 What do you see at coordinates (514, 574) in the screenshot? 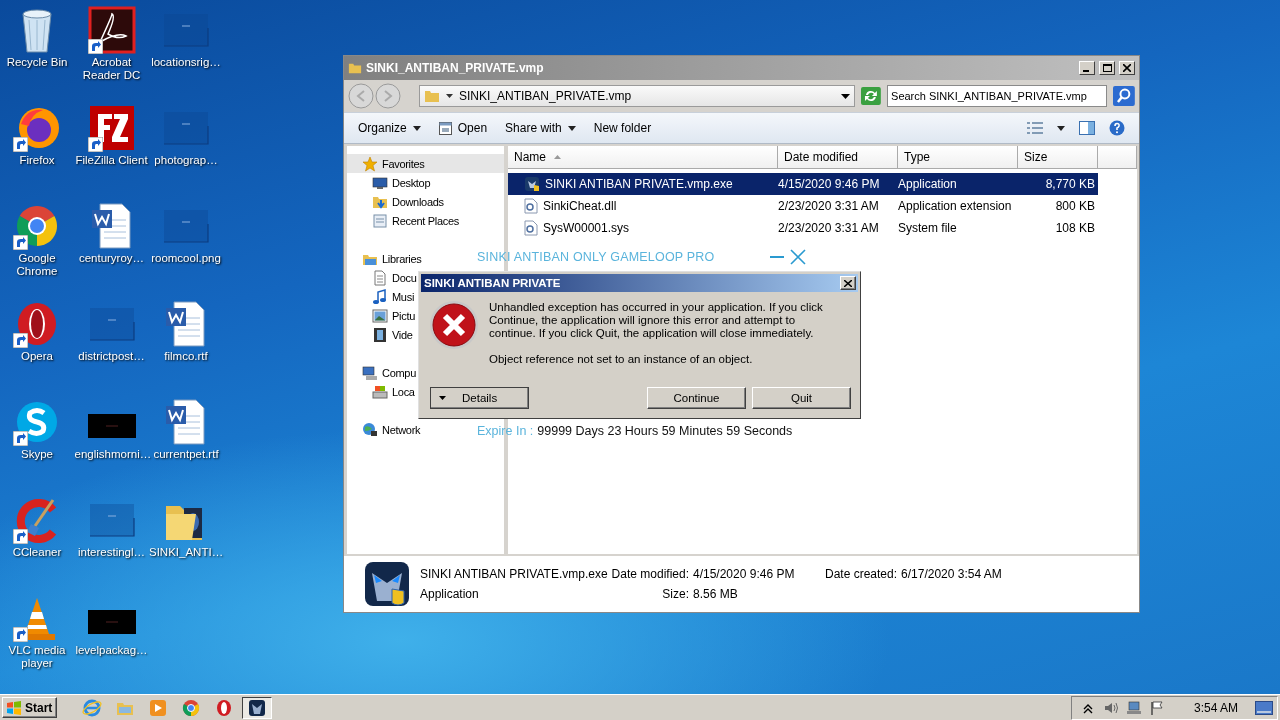
I see `detail-text: SINKI ANTIBAN PRIVATE.vmp.exe` at bounding box center [514, 574].